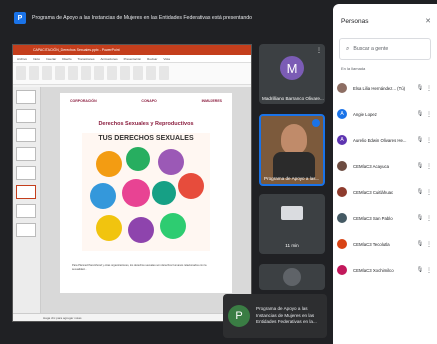  What do you see at coordinates (211, 101) in the screenshot?
I see `logo-right: INMUJERES` at bounding box center [211, 101].